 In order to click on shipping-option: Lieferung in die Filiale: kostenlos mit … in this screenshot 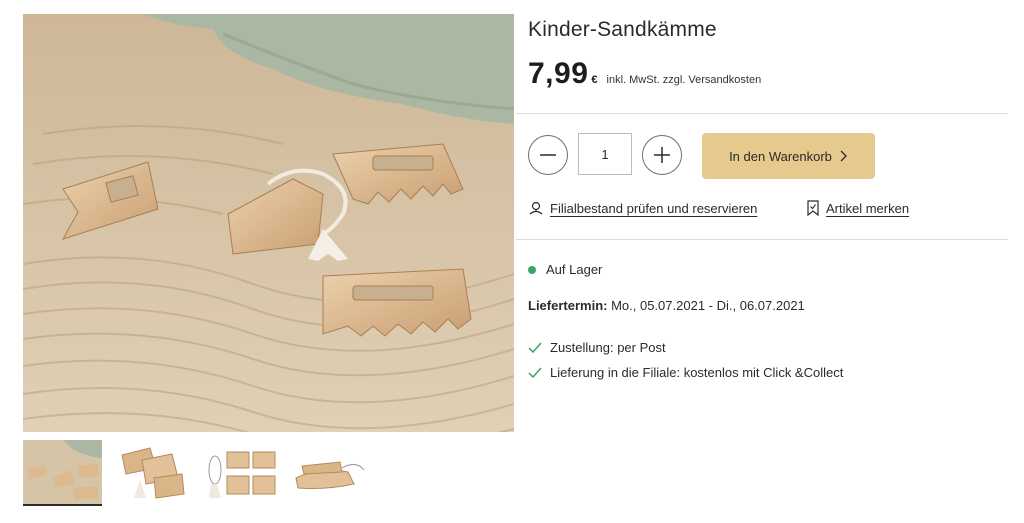, I will do `click(685, 372)`.